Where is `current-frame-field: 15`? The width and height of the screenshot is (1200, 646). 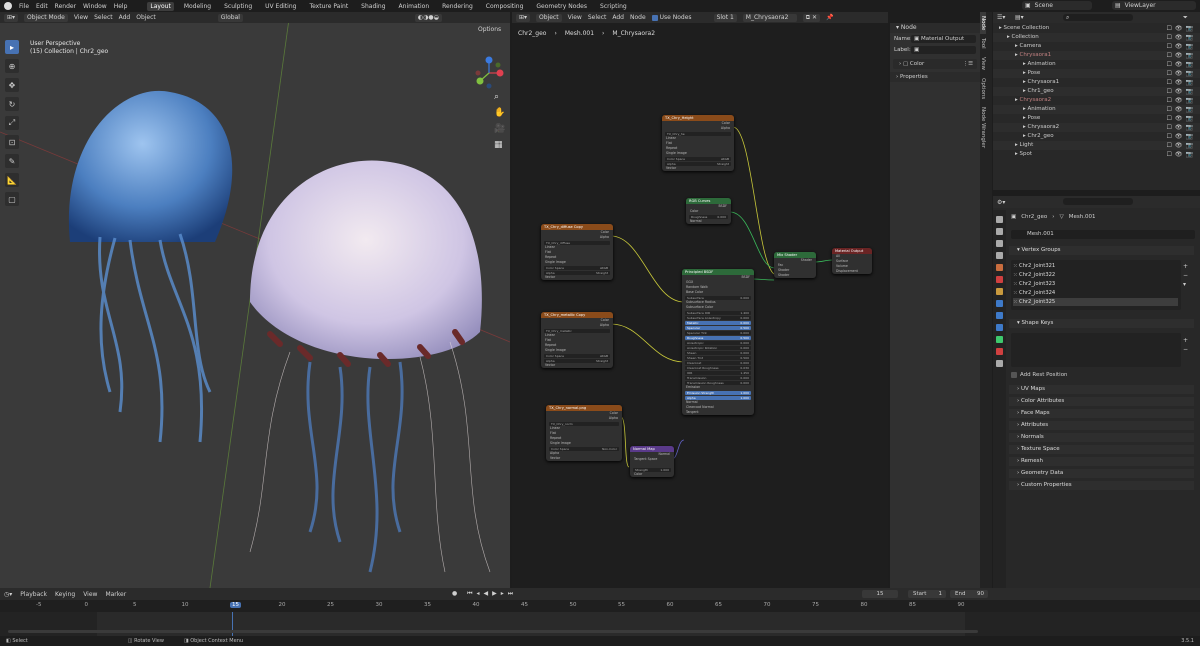 current-frame-field: 15 is located at coordinates (880, 594).